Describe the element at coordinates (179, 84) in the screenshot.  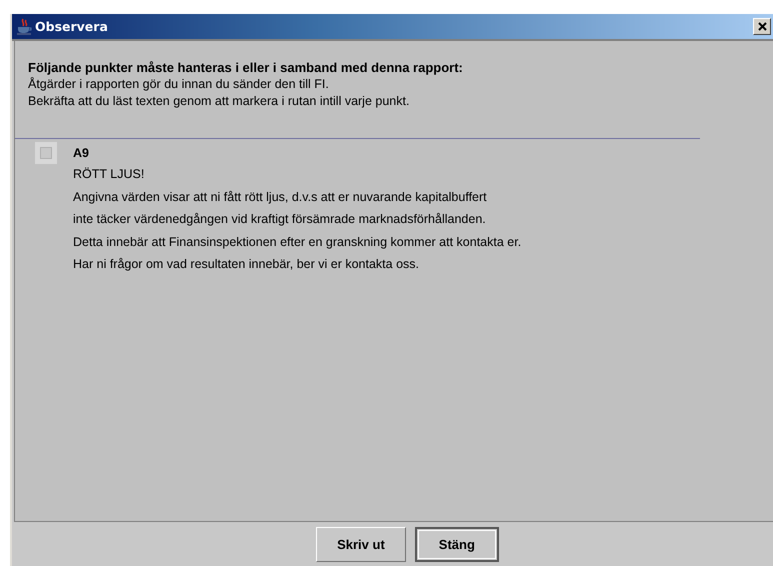
I see `intro-text: Åtgärder i rapporten gör du innan du sänder den till FI.` at that location.